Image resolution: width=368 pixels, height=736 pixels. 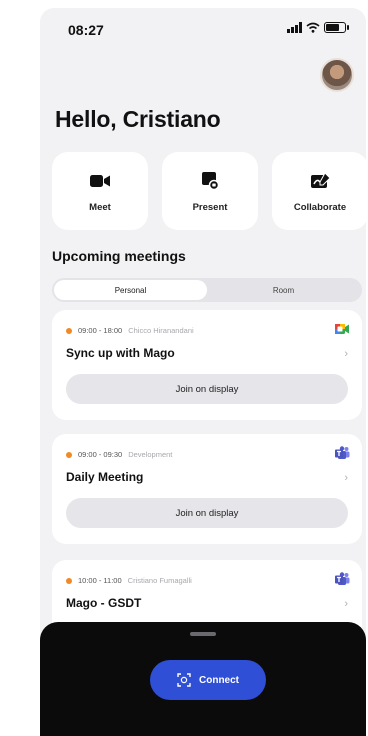 What do you see at coordinates (120, 353) in the screenshot?
I see `meeting-title: Sync up with Mago` at bounding box center [120, 353].